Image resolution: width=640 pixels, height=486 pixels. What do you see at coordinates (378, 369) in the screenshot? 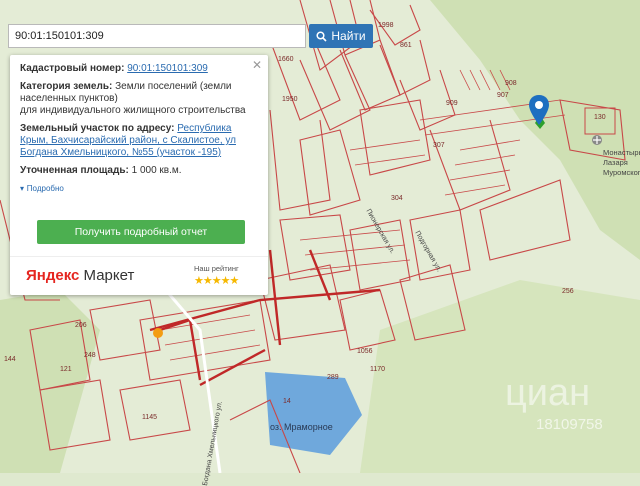
I see `map-number: 1170` at bounding box center [378, 369].